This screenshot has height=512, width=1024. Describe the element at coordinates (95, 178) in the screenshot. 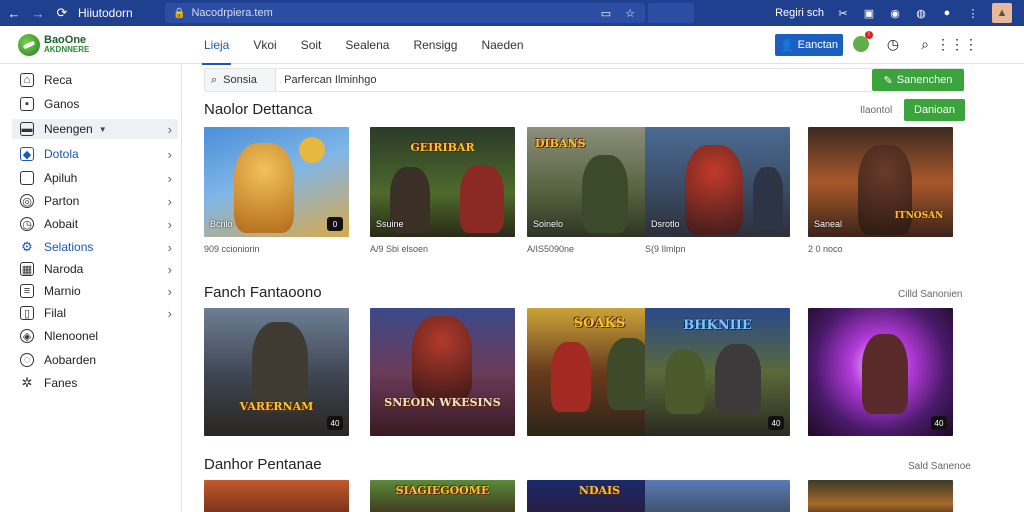

I see `sidebar-item-4: Apiluh ›` at that location.